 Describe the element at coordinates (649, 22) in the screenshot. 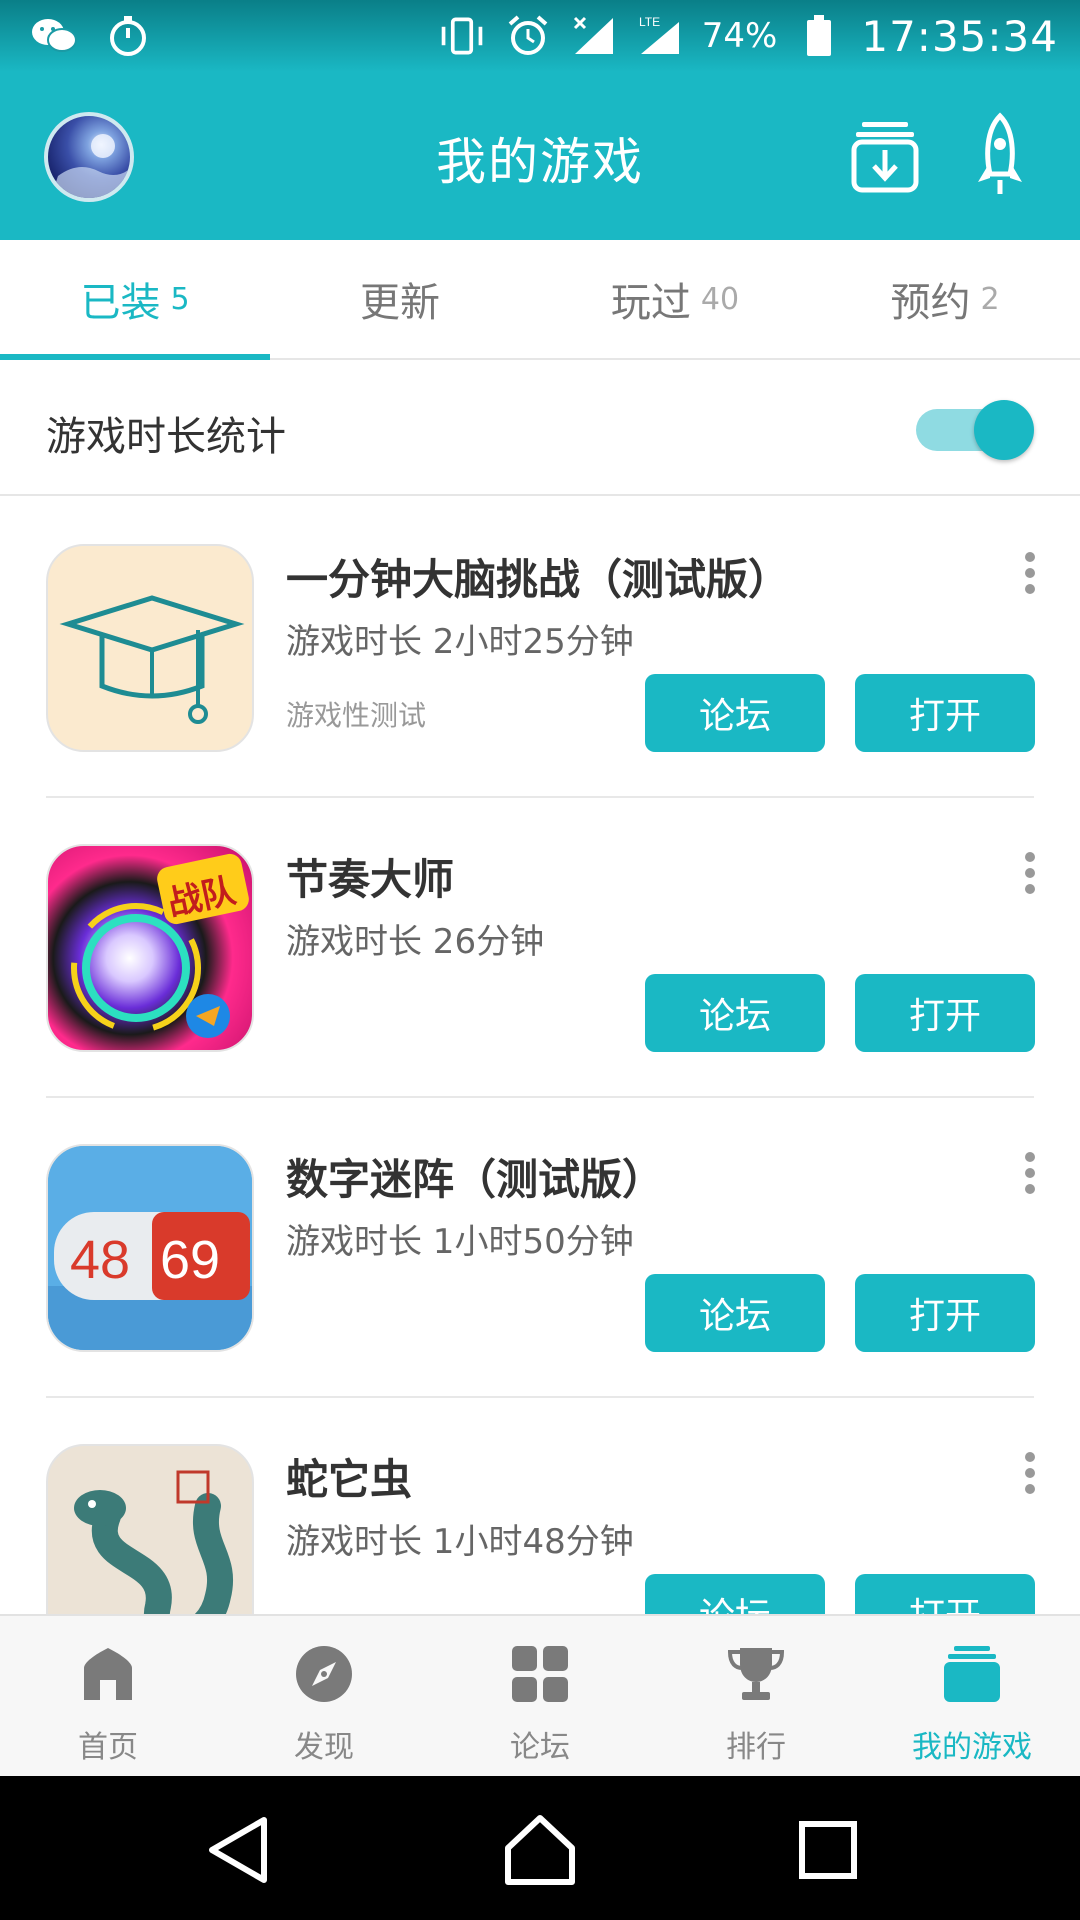

I see `svg-text: LTE` at that location.